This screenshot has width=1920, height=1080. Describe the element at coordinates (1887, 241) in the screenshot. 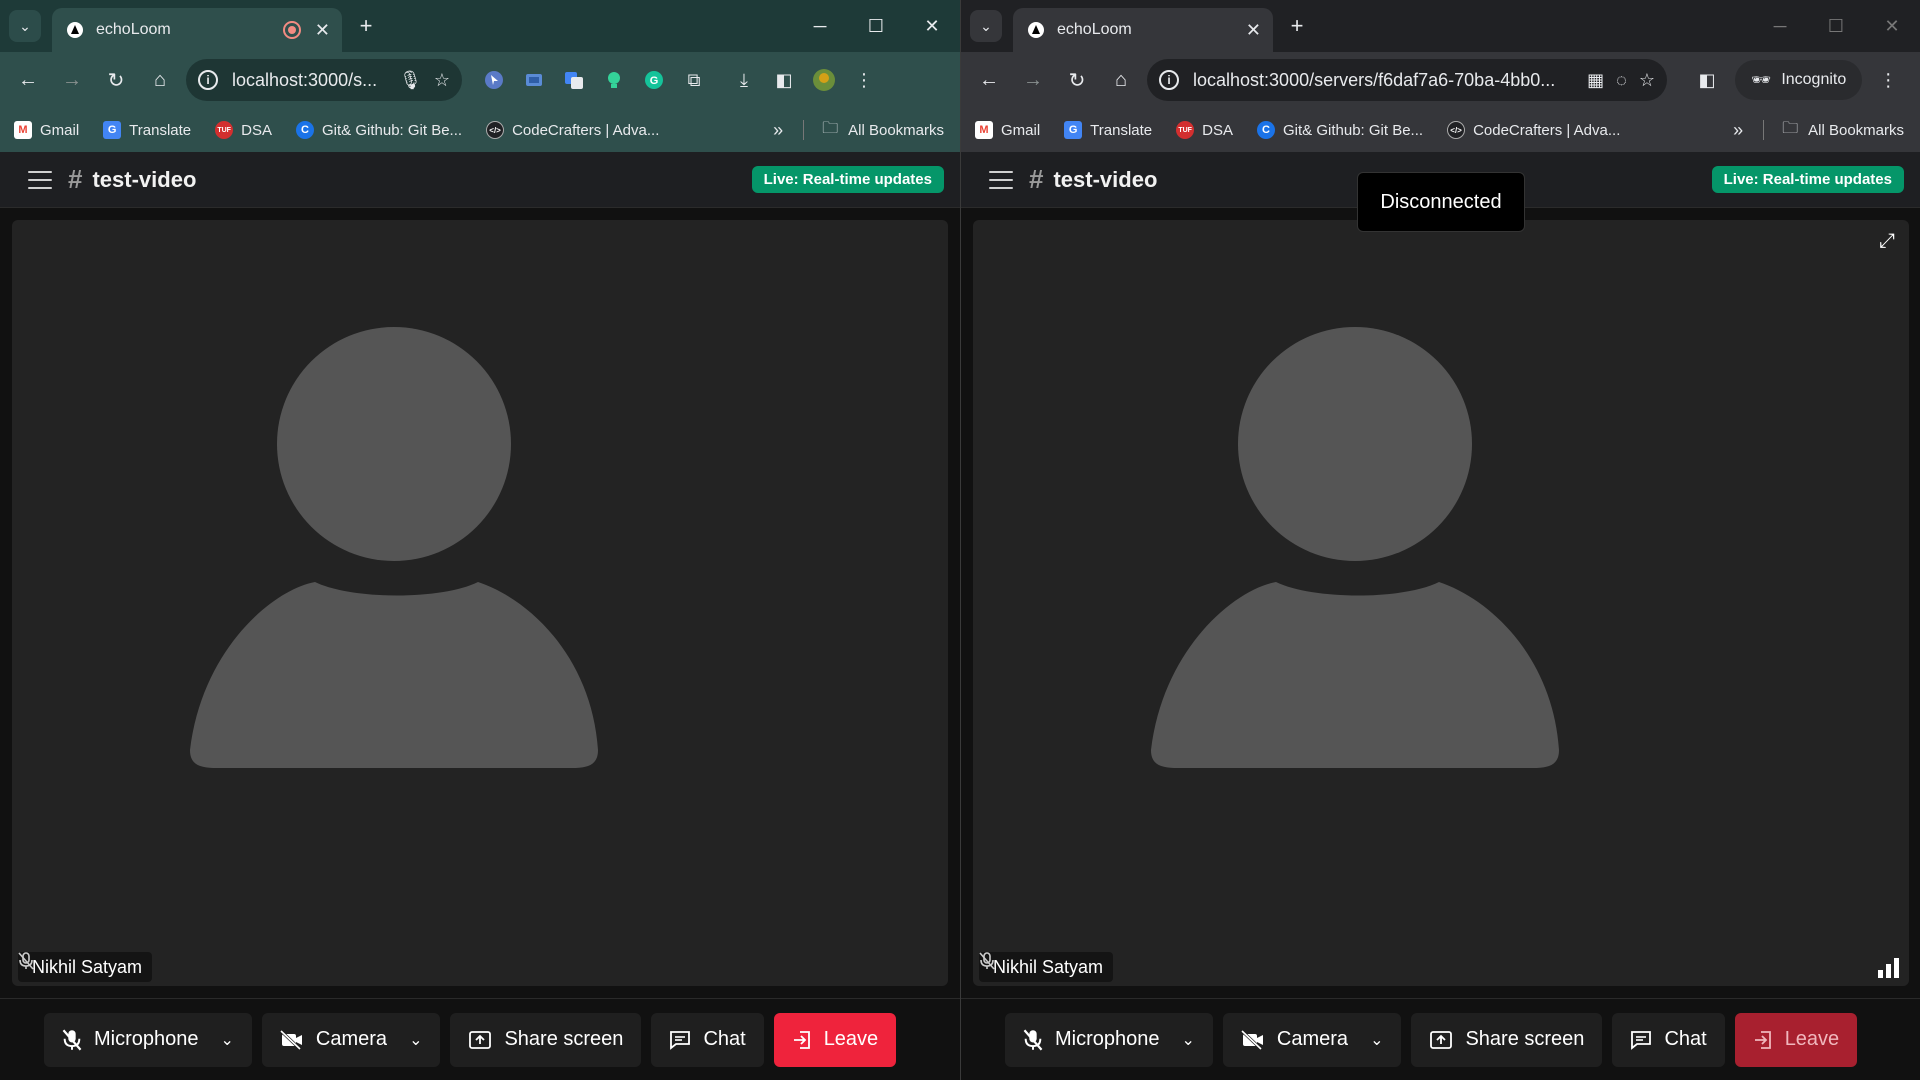

I see `fullscreen-expand-icon: ⤢` at that location.